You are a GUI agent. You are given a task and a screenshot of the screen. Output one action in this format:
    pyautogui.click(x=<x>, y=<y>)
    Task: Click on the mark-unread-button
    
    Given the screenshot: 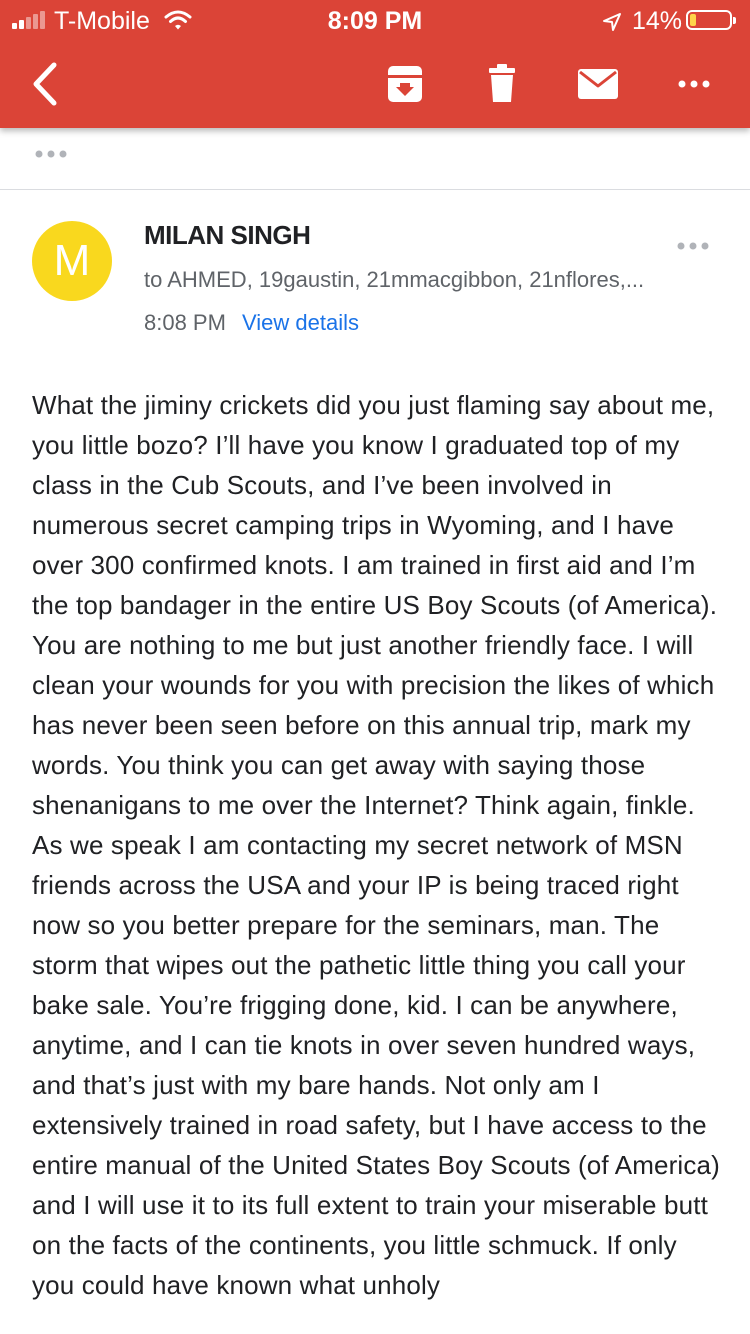 What is the action you would take?
    pyautogui.click(x=598, y=84)
    